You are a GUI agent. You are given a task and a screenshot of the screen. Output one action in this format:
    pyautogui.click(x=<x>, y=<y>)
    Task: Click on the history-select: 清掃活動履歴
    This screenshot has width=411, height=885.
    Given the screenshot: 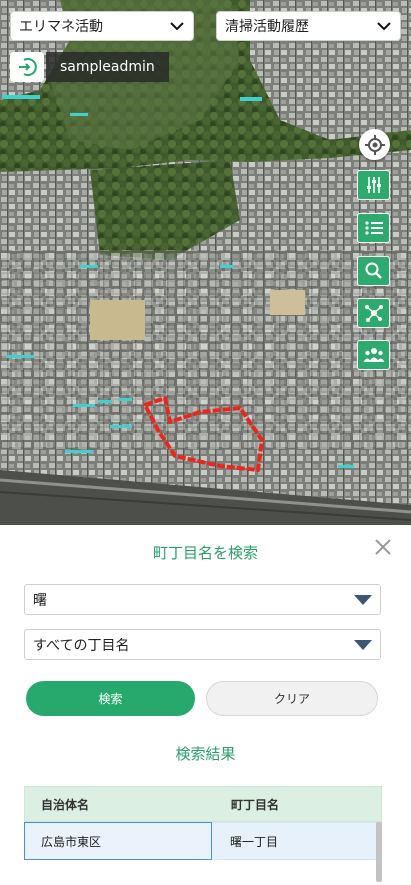 What is the action you would take?
    pyautogui.click(x=308, y=26)
    